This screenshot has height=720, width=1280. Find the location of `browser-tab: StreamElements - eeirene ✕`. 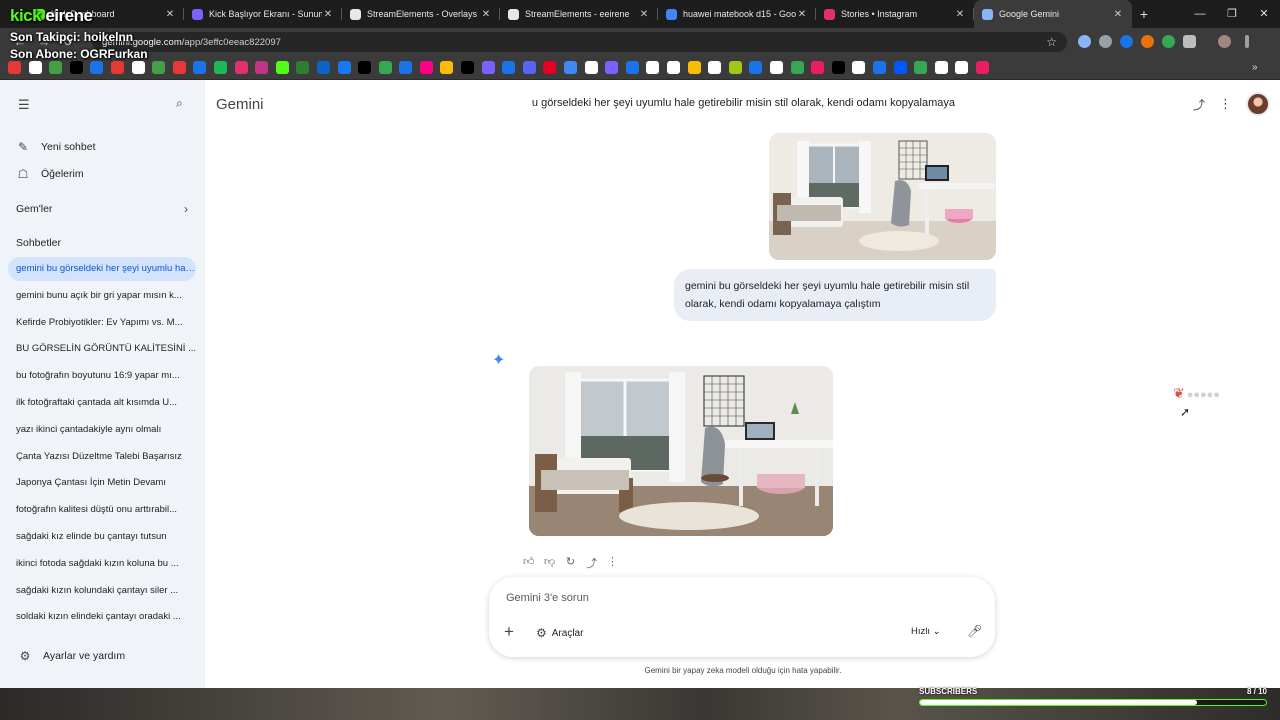

browser-tab: StreamElements - eeirene ✕ is located at coordinates (579, 14).